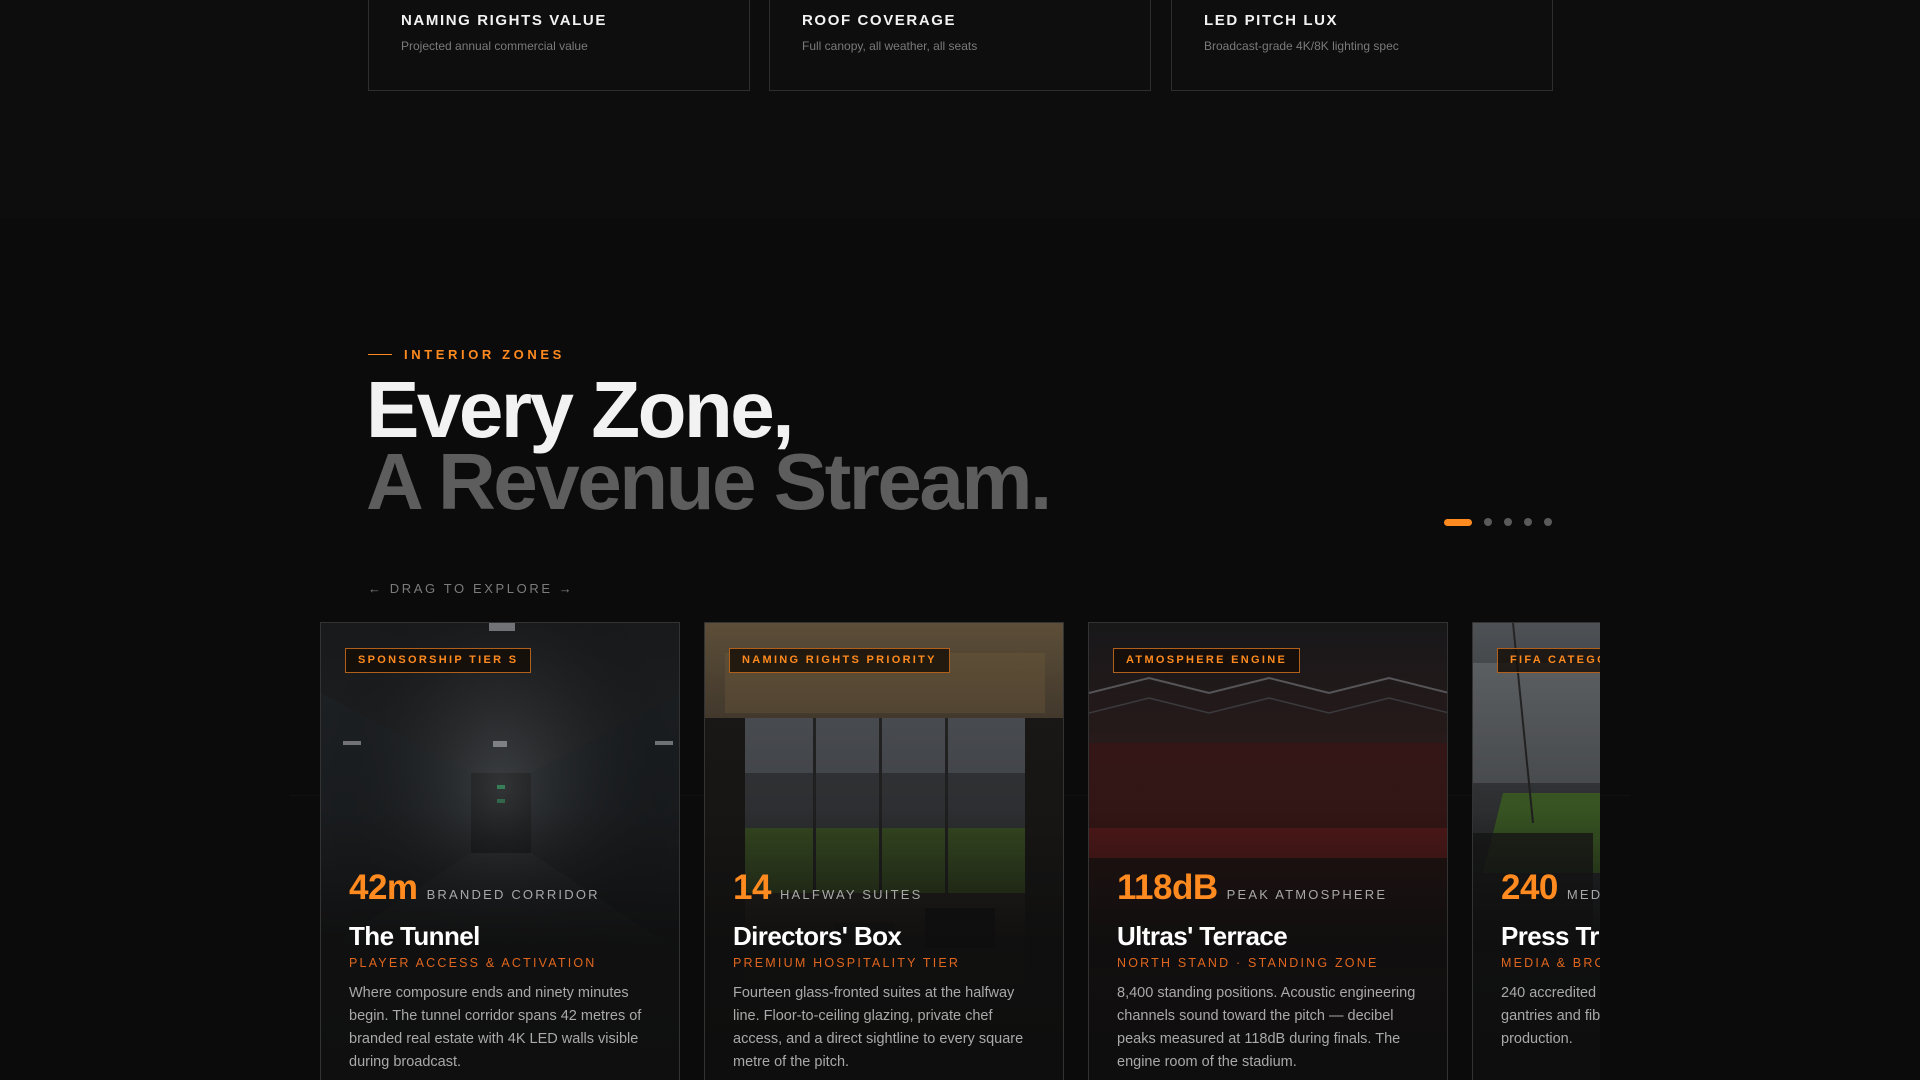 The width and height of the screenshot is (1920, 1080). Describe the element at coordinates (471, 588) in the screenshot. I see `drag-hint: ← DRAG TO EXPLORE →` at that location.